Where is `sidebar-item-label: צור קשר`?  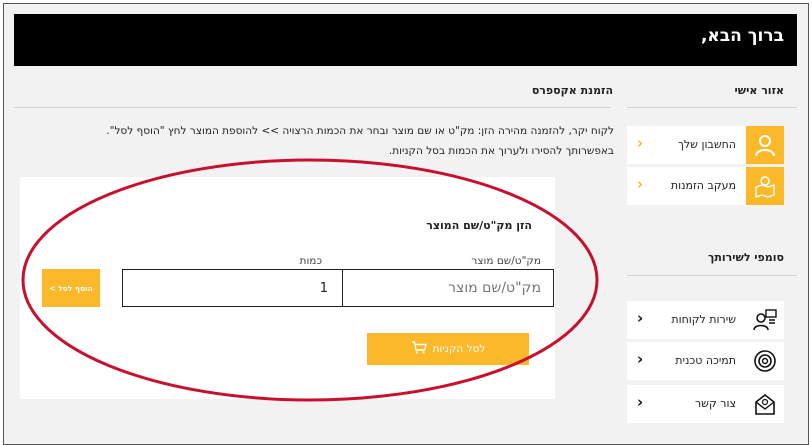
sidebar-item-label: צור קשר is located at coordinates (715, 403).